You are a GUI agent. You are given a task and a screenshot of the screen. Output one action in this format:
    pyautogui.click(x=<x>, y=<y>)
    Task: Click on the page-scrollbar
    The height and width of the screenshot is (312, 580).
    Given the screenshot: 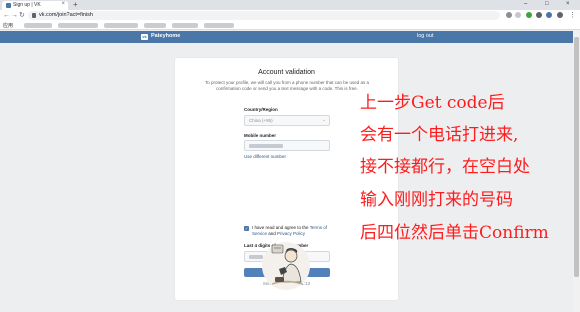 What is the action you would take?
    pyautogui.click(x=576, y=171)
    